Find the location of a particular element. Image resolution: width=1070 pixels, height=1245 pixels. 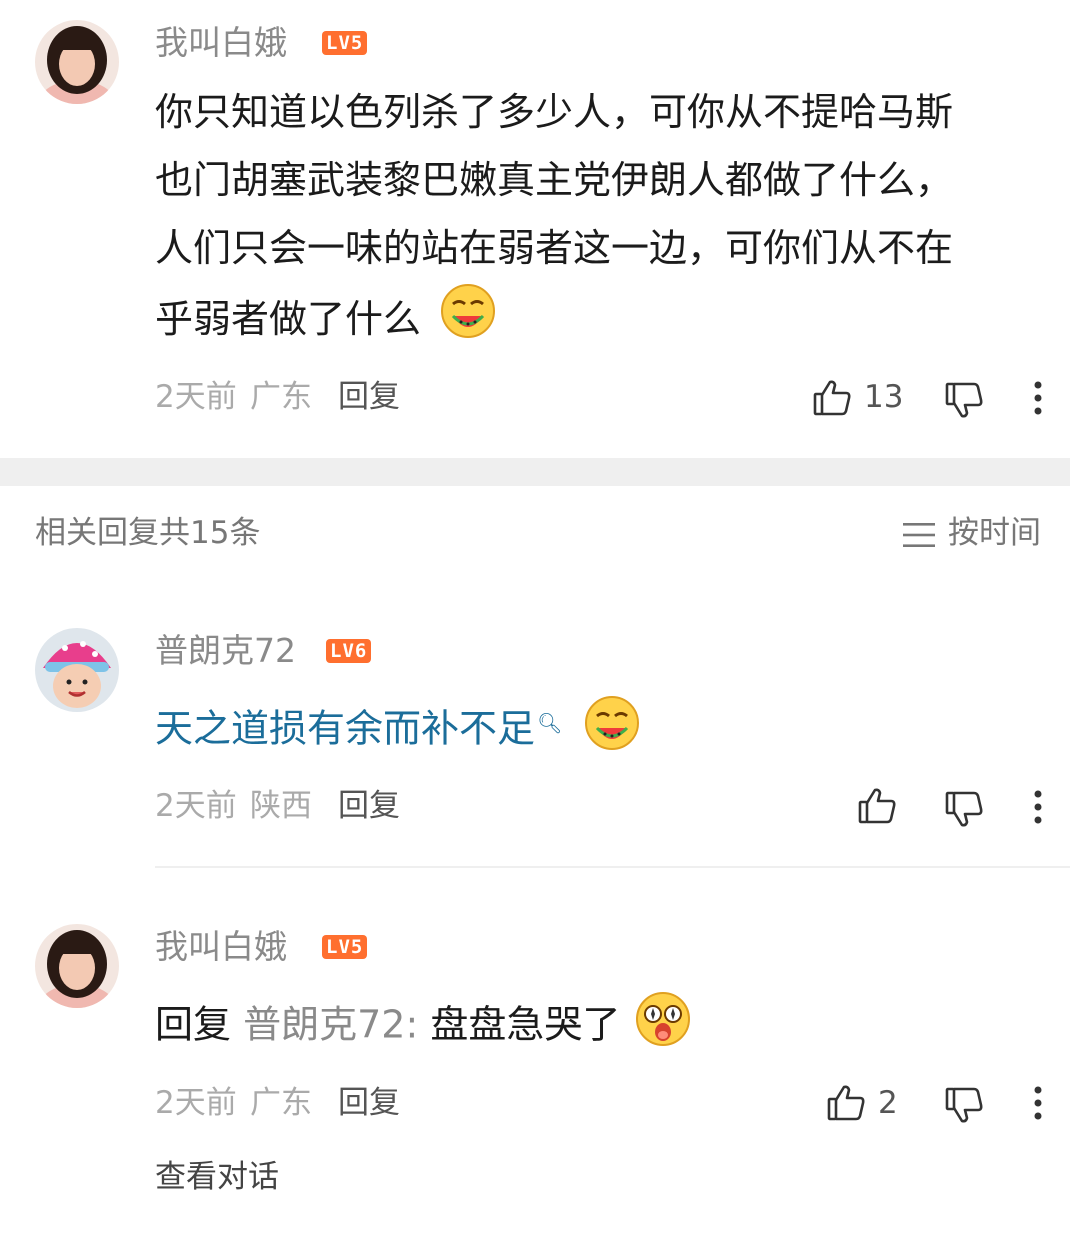

reply-text: 盘盘急哭了 is located at coordinates (525, 1024).